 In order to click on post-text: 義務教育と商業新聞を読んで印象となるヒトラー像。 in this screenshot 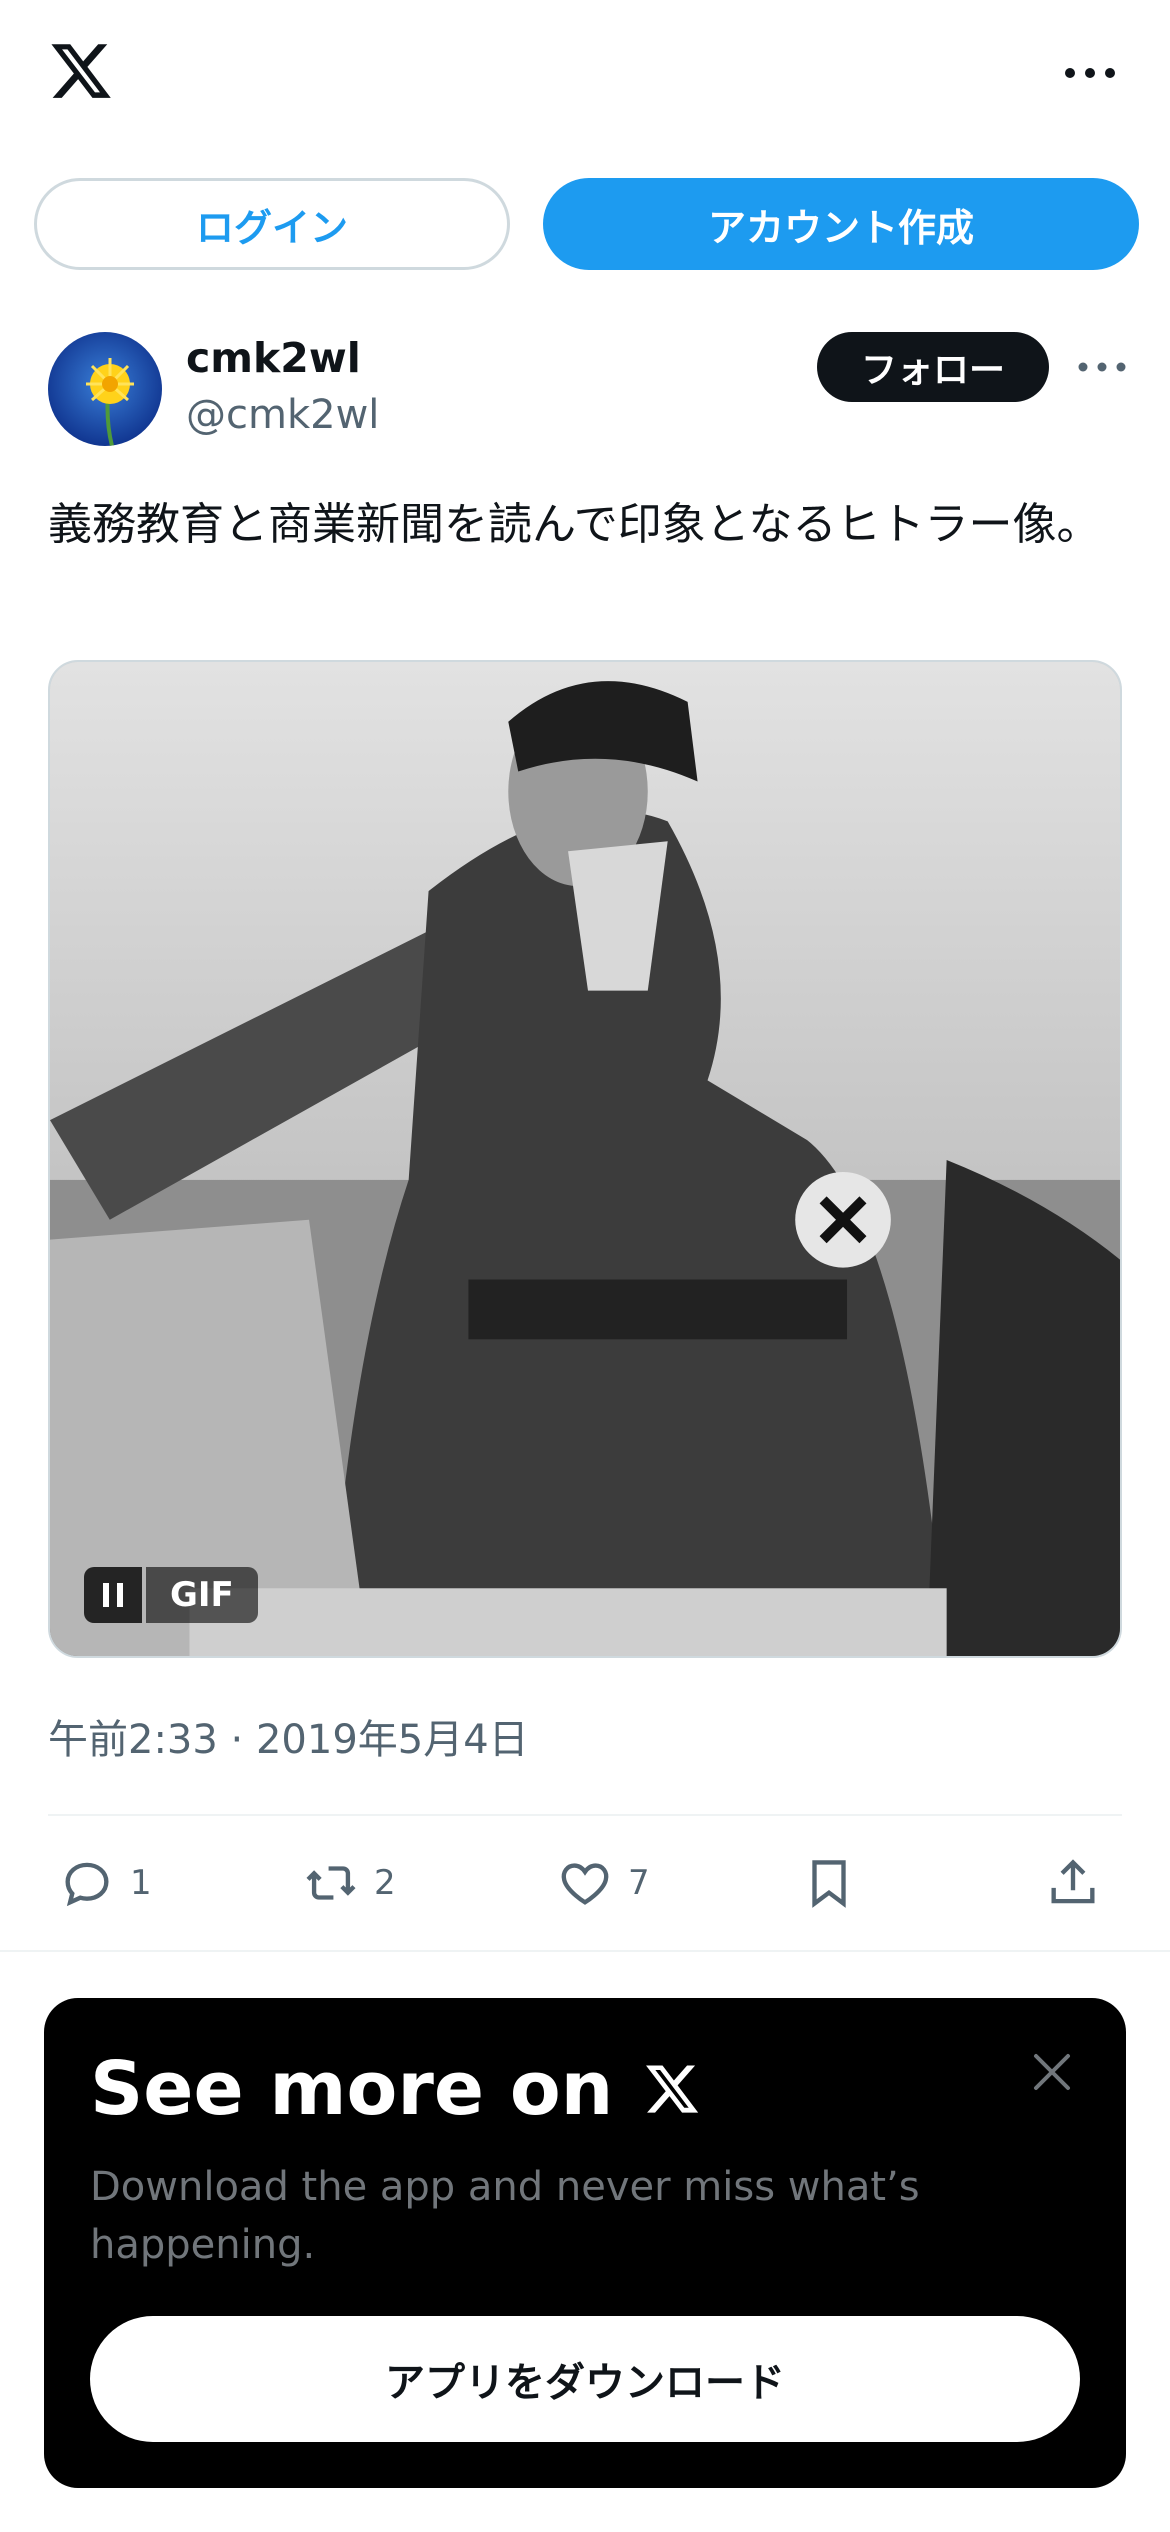, I will do `click(574, 524)`.